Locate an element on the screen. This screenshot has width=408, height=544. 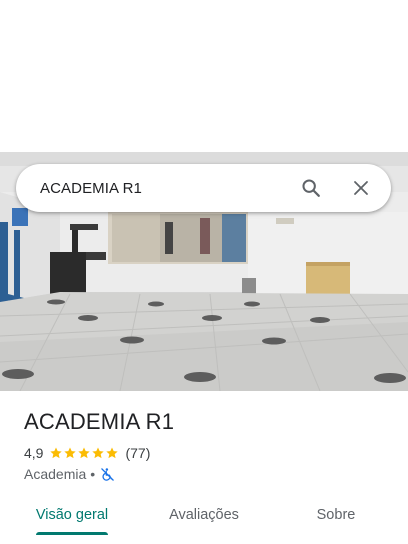
place-tabs: Visão geral Avaliações Sobre is located at coordinates (204, 520).